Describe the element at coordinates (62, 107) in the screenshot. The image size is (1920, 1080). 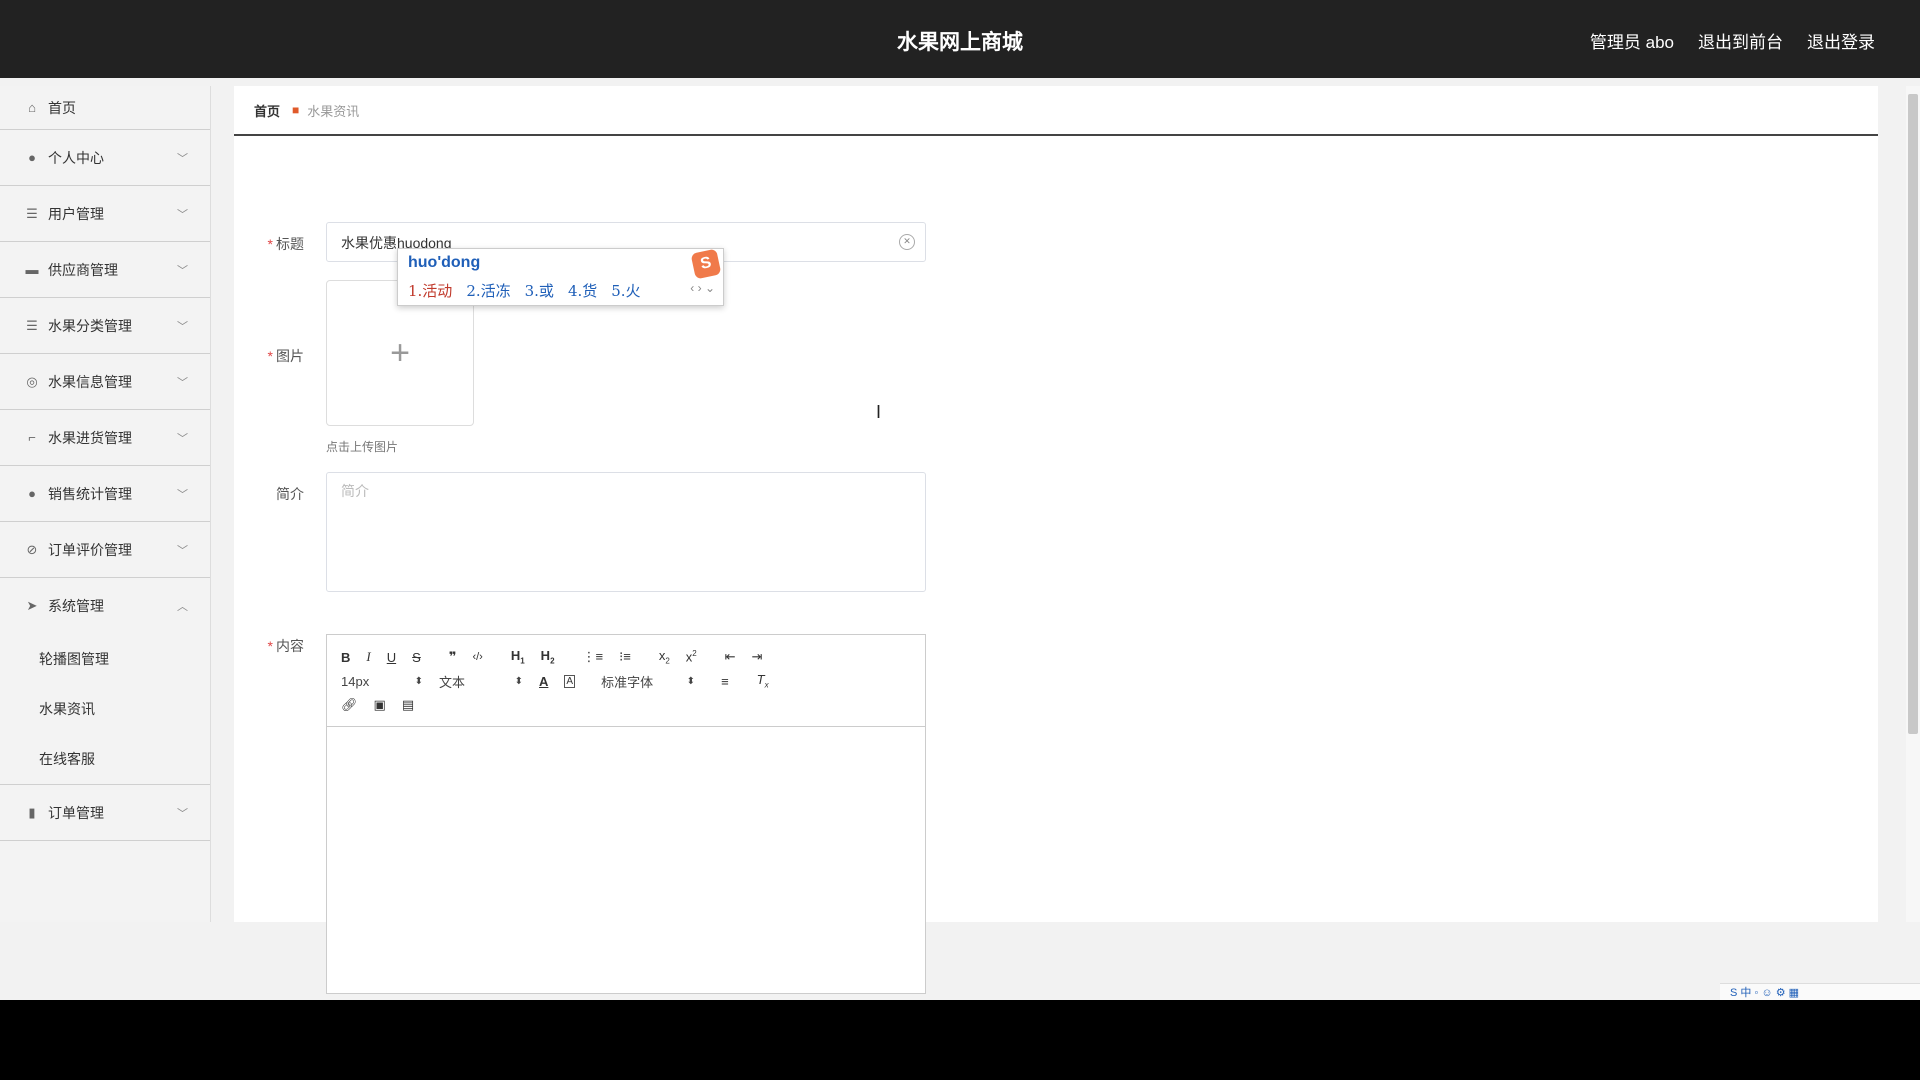
I see `sidebar-item-label: 首页` at that location.